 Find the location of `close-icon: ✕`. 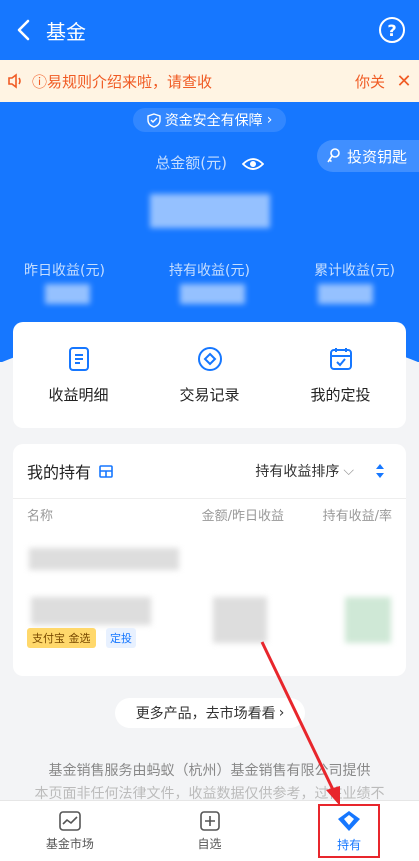

close-icon: ✕ is located at coordinates (404, 81).